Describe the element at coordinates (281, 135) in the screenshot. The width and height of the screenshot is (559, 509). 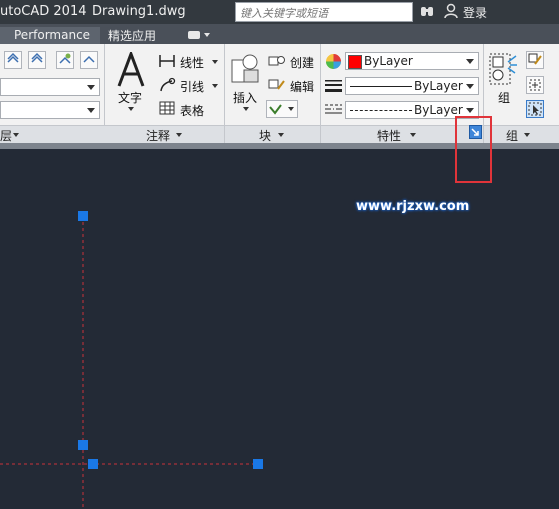
I see `block-panel-expander` at that location.